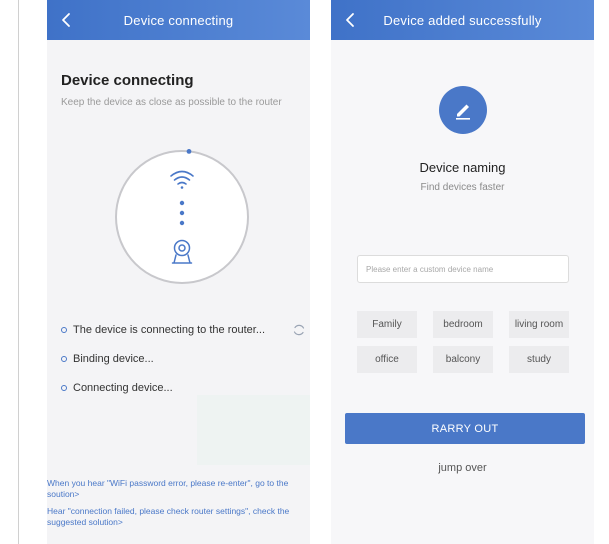  I want to click on navbar: Device connecting, so click(178, 20).